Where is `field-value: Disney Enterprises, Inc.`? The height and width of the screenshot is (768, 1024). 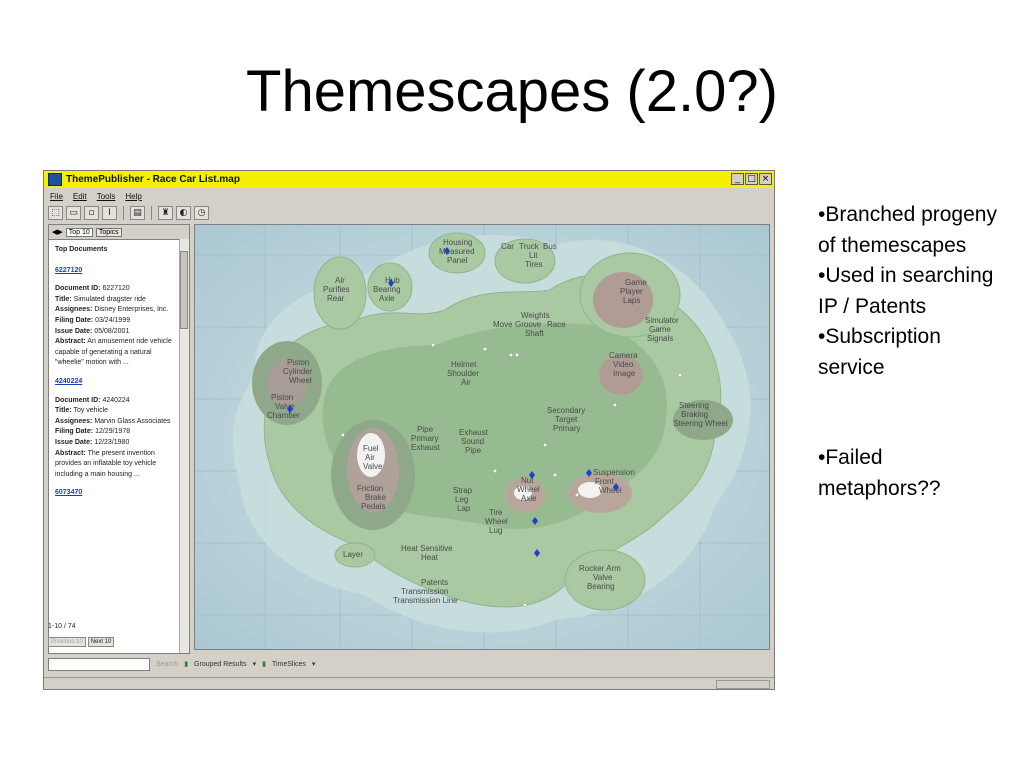
field-value: Disney Enterprises, Inc. is located at coordinates (131, 310).